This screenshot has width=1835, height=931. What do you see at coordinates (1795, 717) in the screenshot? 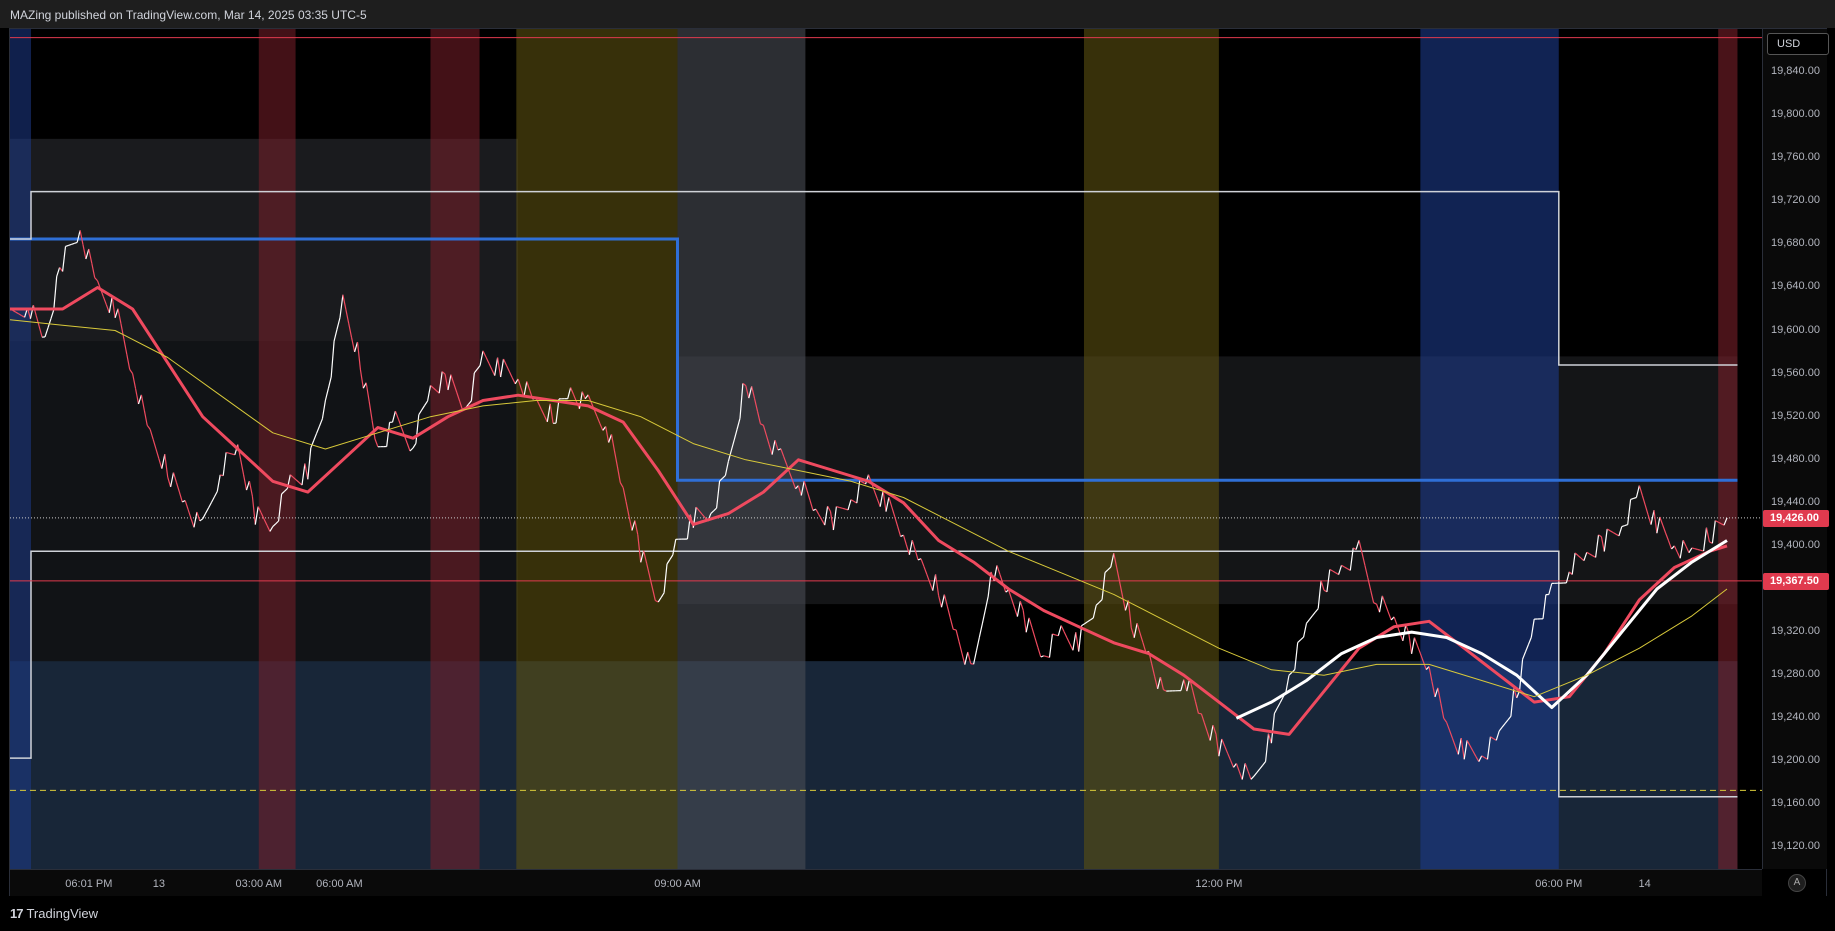
I see `price-tick-label: 19,240.00` at bounding box center [1795, 717].